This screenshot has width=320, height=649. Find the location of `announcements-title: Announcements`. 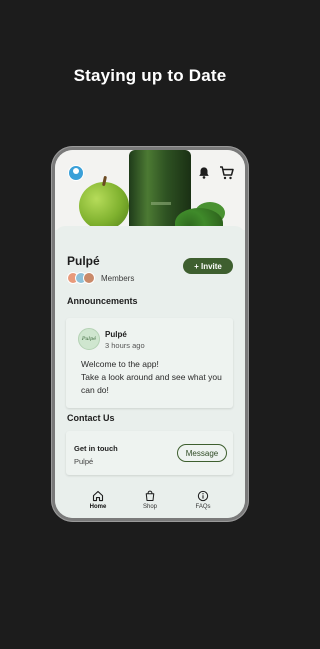

announcements-title: Announcements is located at coordinates (102, 301).